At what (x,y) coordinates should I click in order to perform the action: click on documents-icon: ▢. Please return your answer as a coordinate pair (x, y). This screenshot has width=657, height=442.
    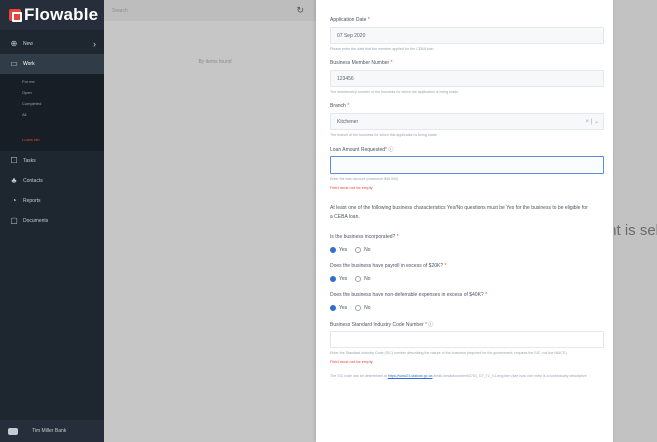
    Looking at the image, I should click on (14, 220).